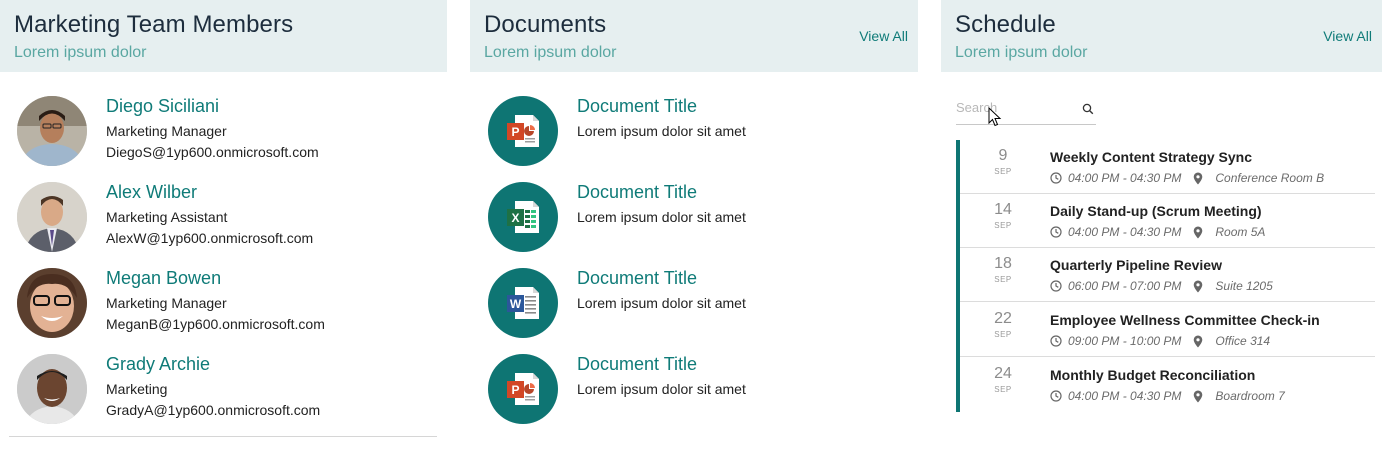 Image resolution: width=1382 pixels, height=460 pixels. I want to click on member-name: Grady Archie, so click(158, 364).